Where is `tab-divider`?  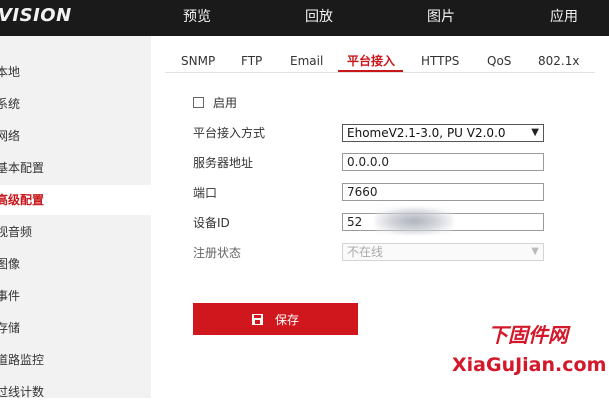 tab-divider is located at coordinates (380, 72).